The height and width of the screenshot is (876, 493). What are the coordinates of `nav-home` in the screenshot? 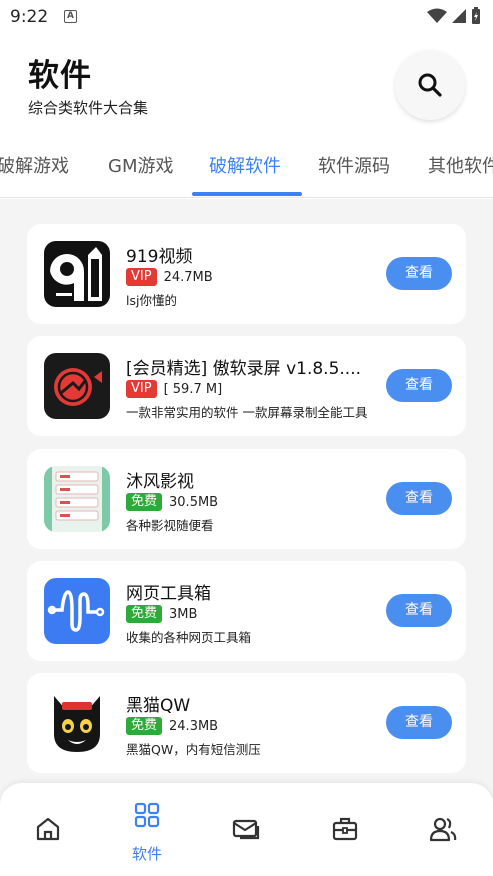 It's located at (48, 829).